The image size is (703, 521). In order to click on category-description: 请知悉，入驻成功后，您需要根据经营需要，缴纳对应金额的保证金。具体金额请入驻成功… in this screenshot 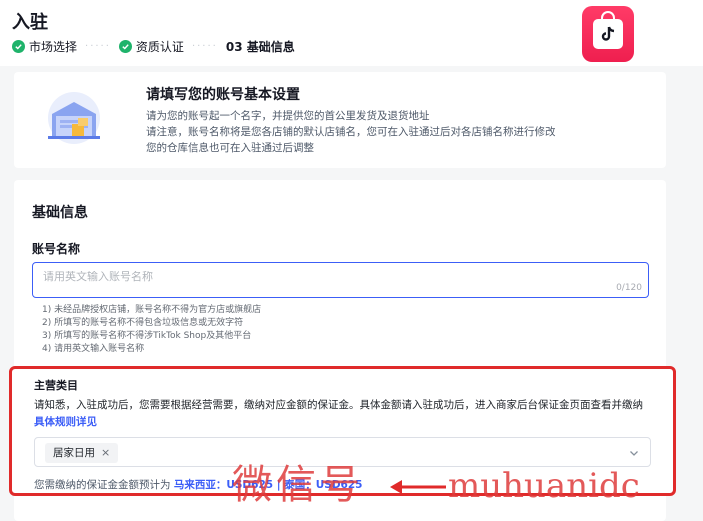, I will do `click(344, 414)`.